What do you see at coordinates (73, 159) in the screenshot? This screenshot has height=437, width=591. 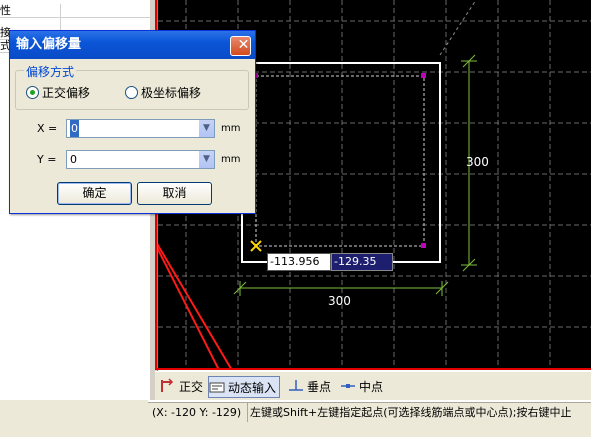 I see `y-offset-value: 0` at bounding box center [73, 159].